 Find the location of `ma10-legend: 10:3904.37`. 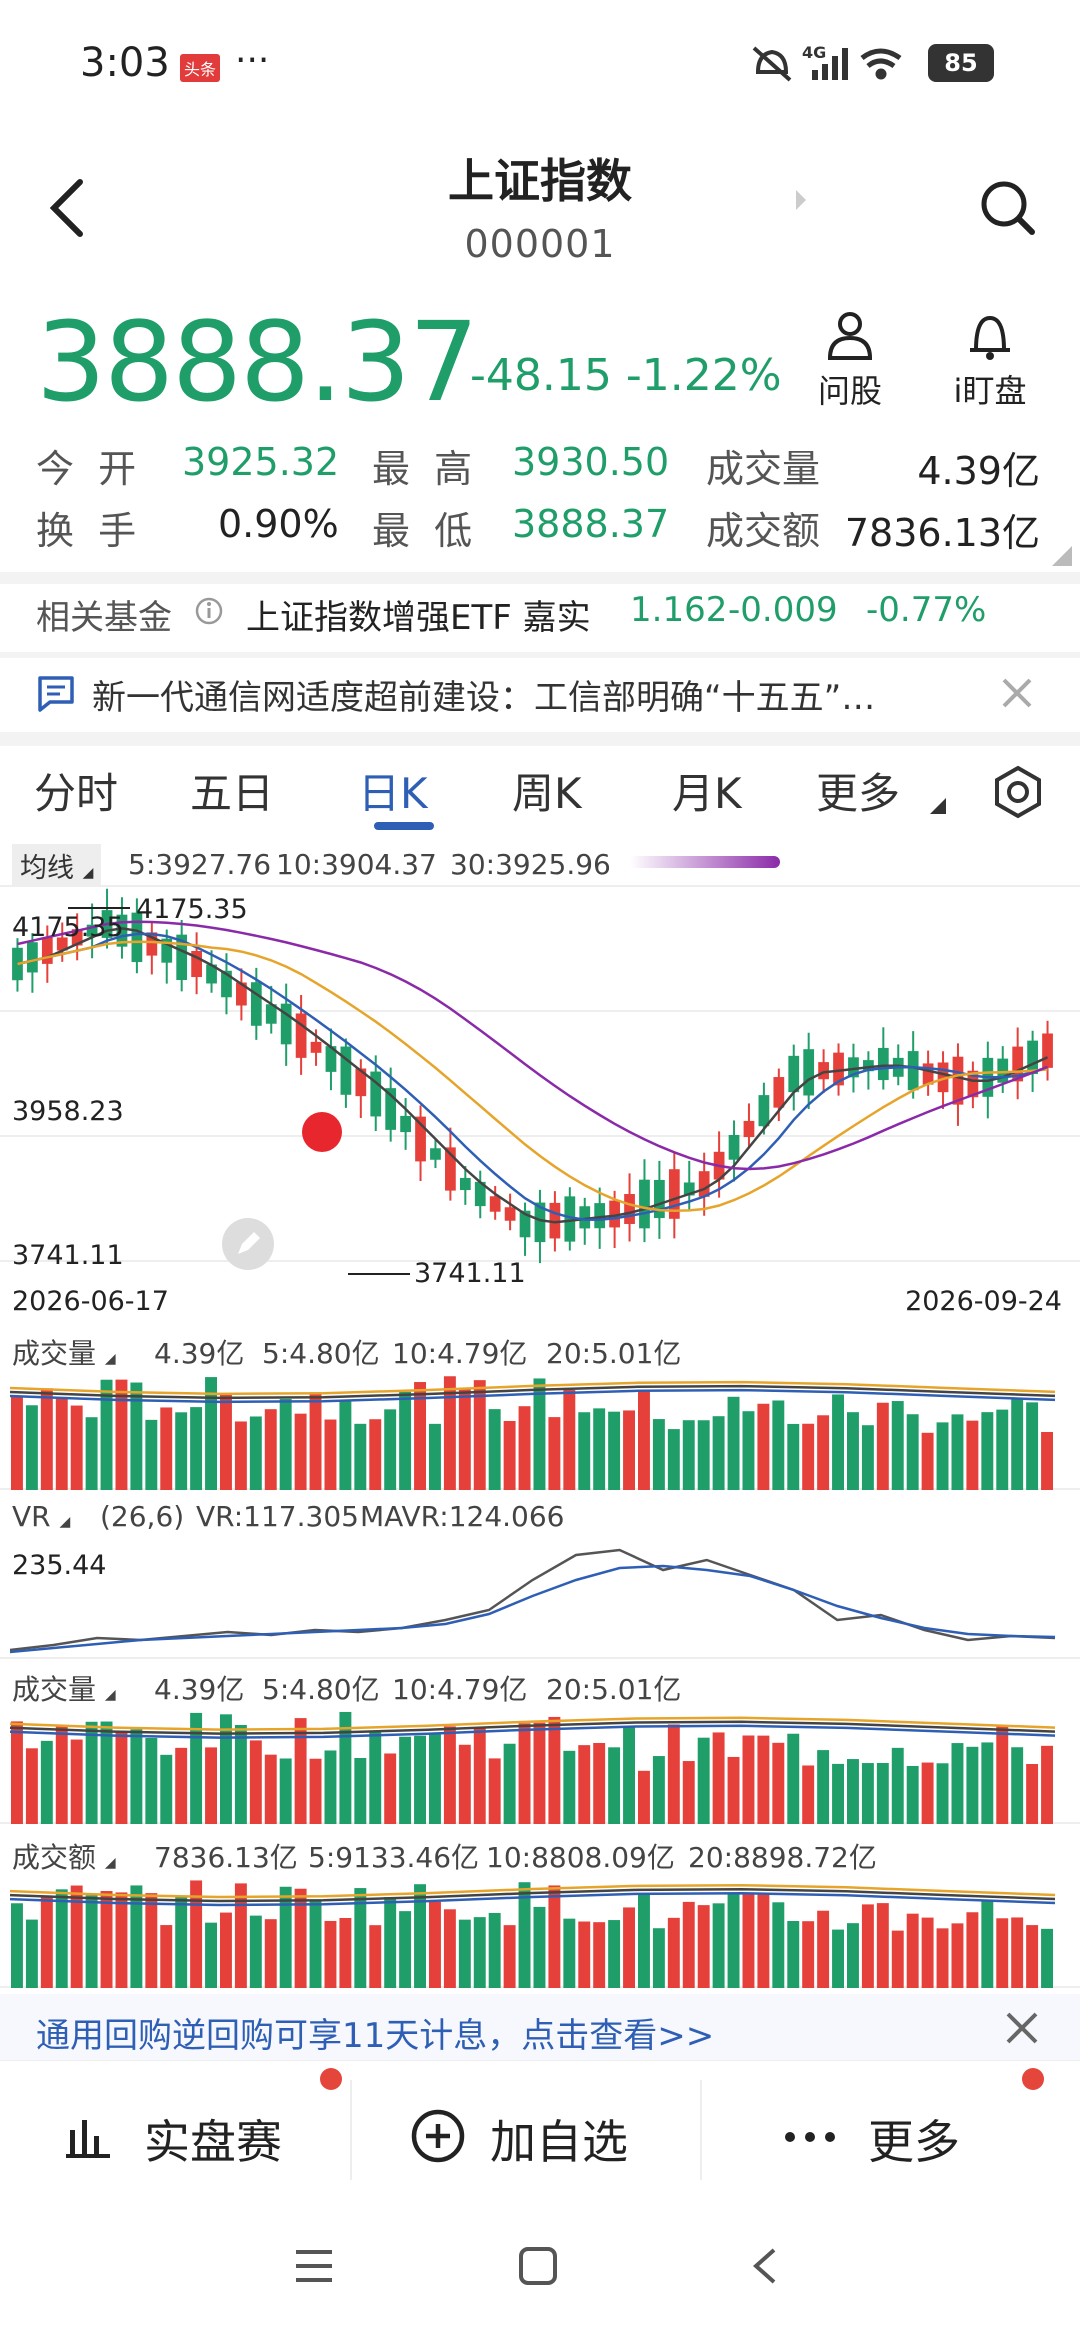

ma10-legend: 10:3904.37 is located at coordinates (356, 864).